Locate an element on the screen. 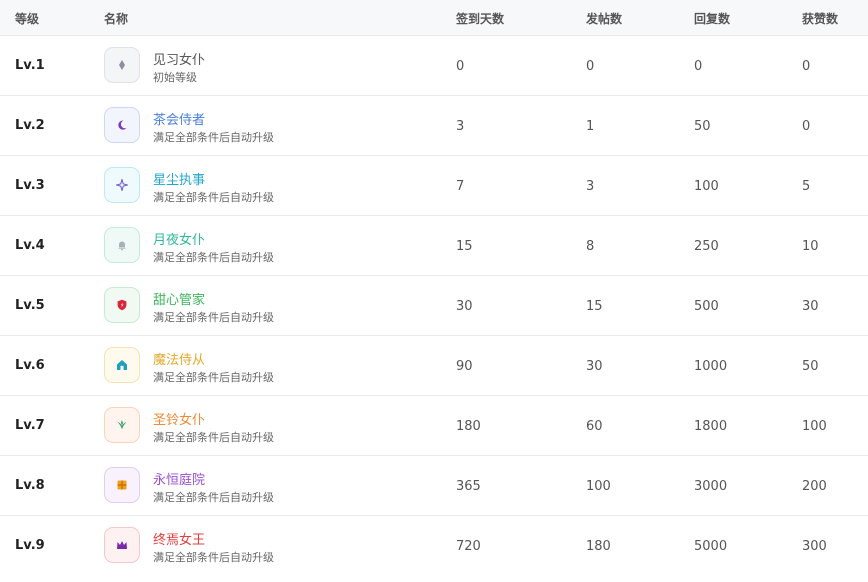  level-name: 月夜女仆 is located at coordinates (179, 240).